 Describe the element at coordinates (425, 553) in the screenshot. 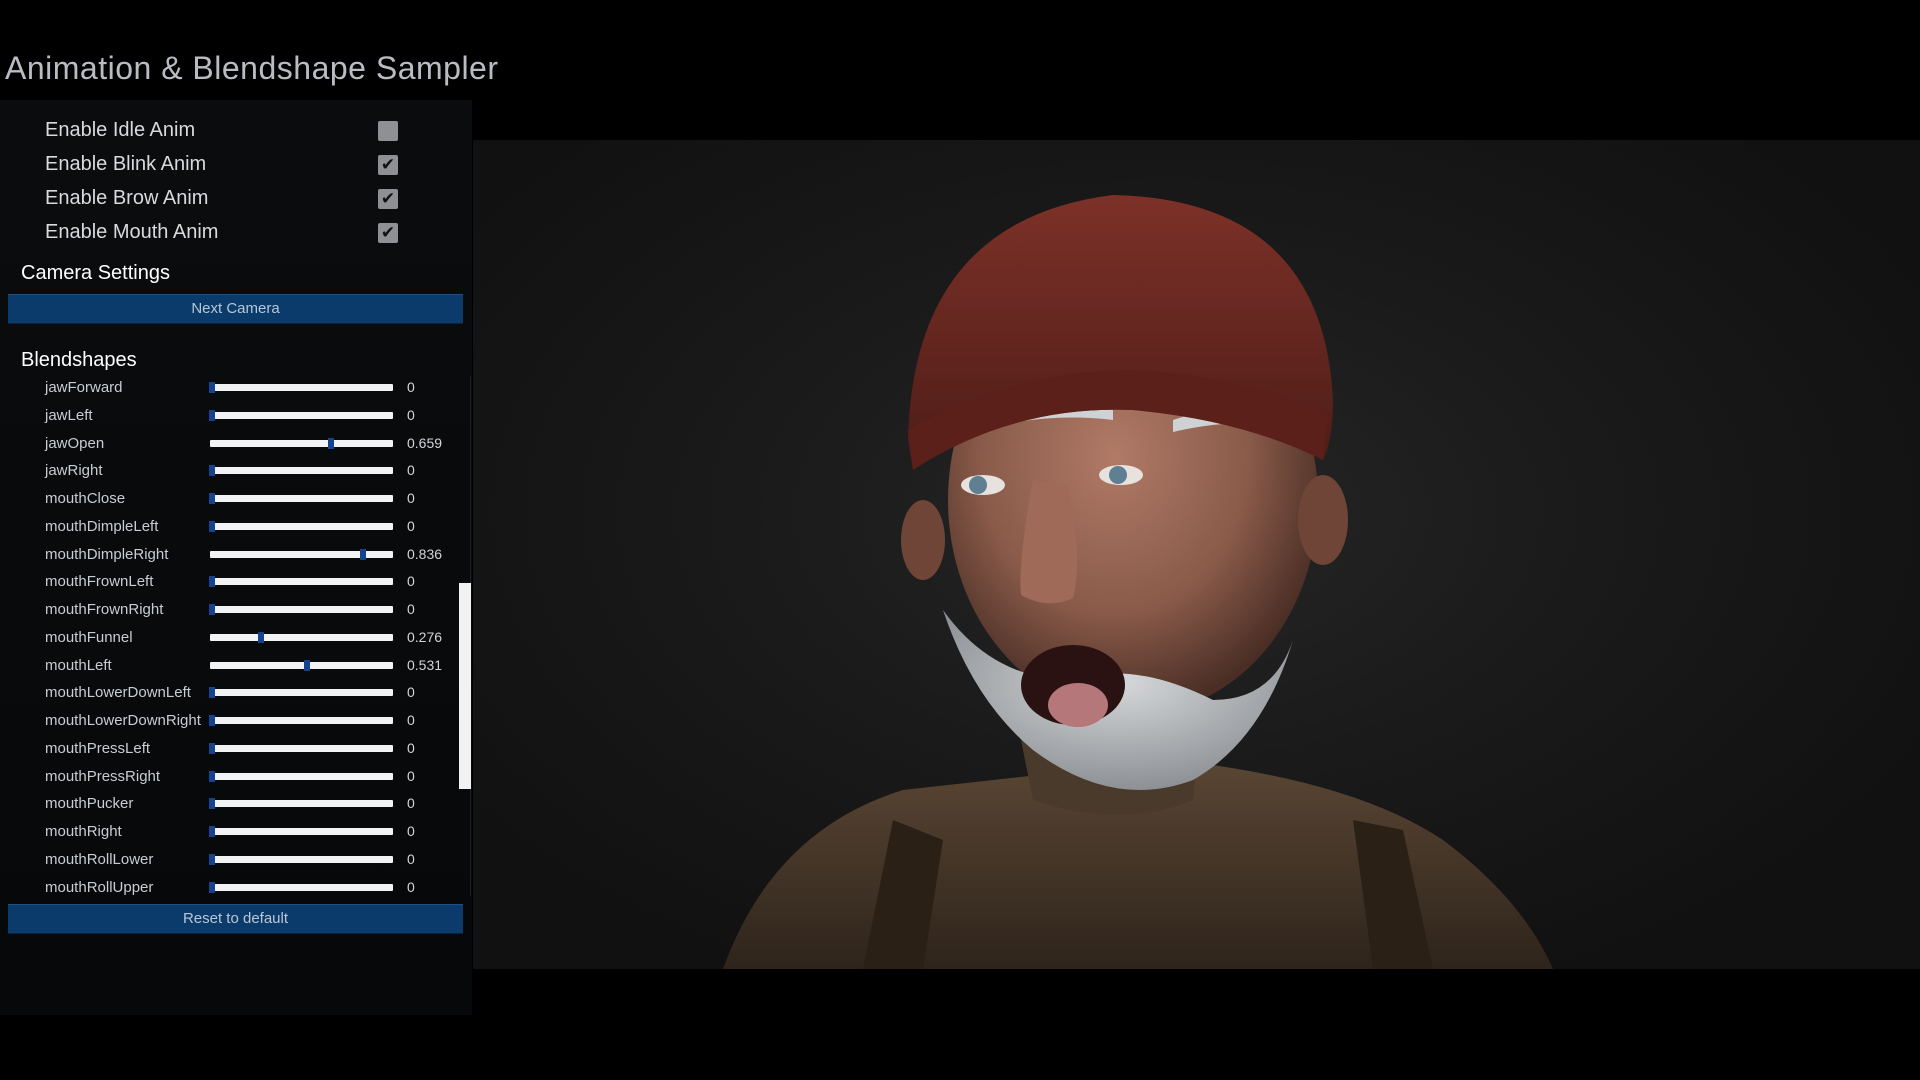

I see `blendshape-value: 0.836` at that location.